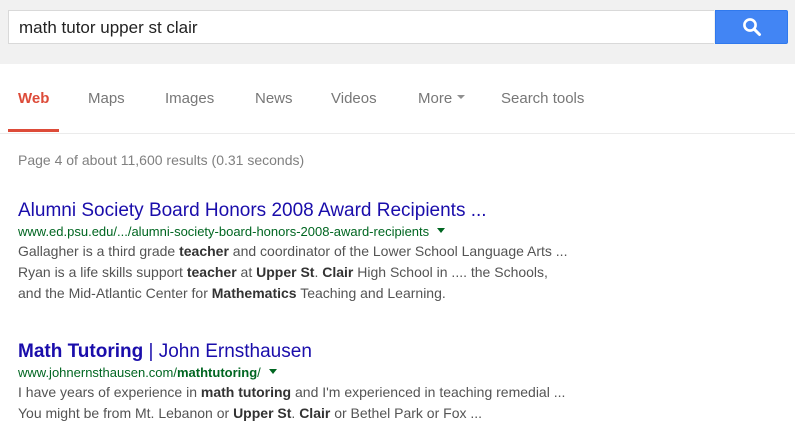 The height and width of the screenshot is (447, 795). I want to click on tab-videos: Videos, so click(354, 98).